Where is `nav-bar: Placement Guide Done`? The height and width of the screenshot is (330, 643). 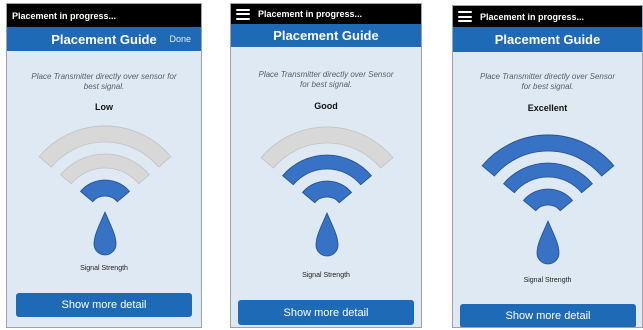
nav-bar: Placement Guide Done is located at coordinates (104, 39).